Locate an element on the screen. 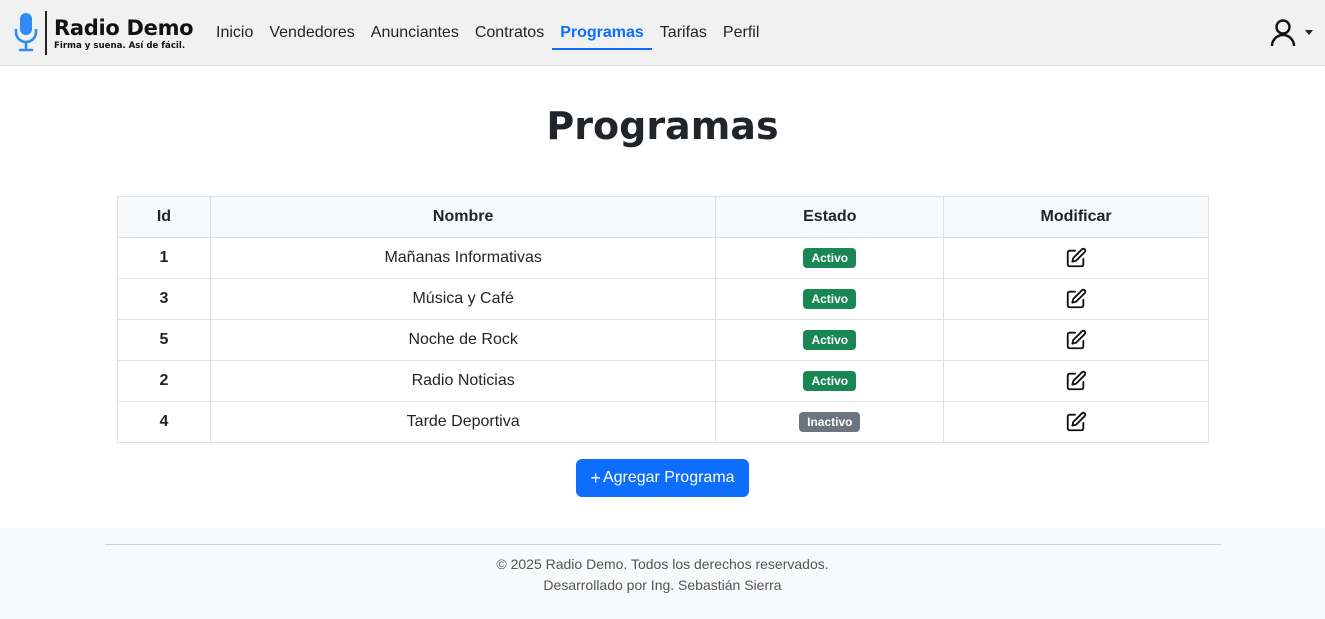  nav-item-vendedores: Vendedores is located at coordinates (311, 33).